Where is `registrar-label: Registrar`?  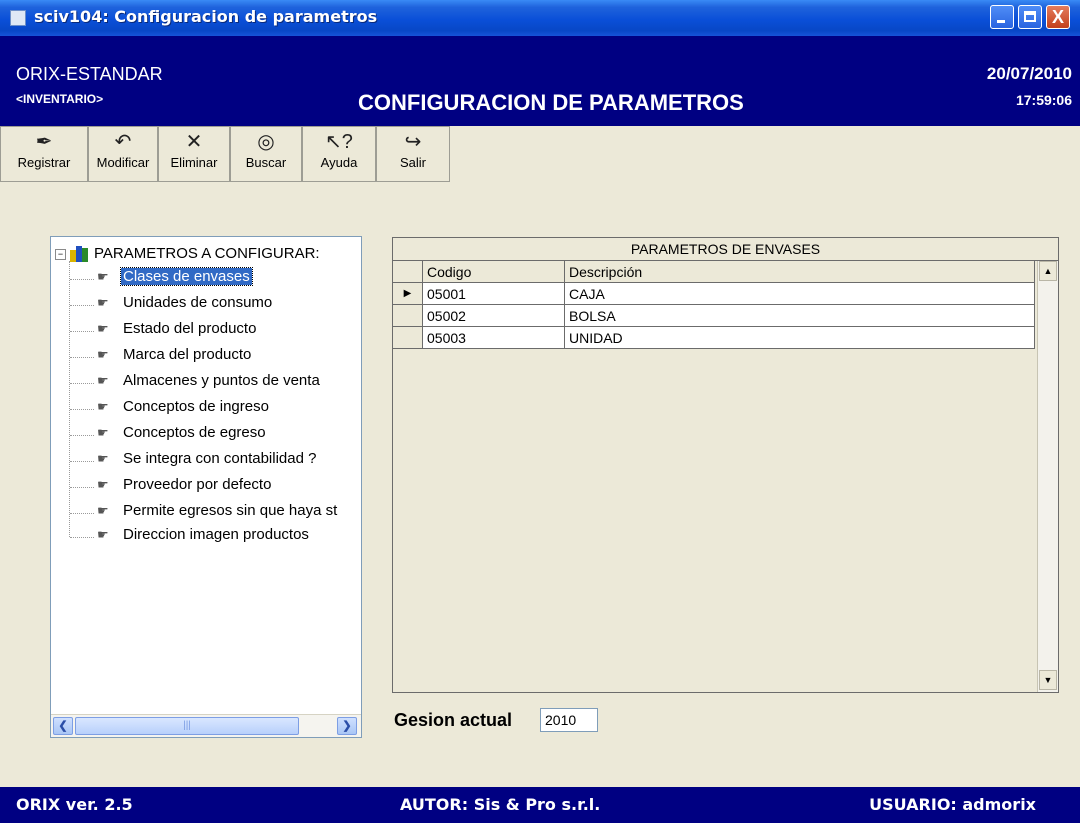
registrar-label: Registrar is located at coordinates (44, 162).